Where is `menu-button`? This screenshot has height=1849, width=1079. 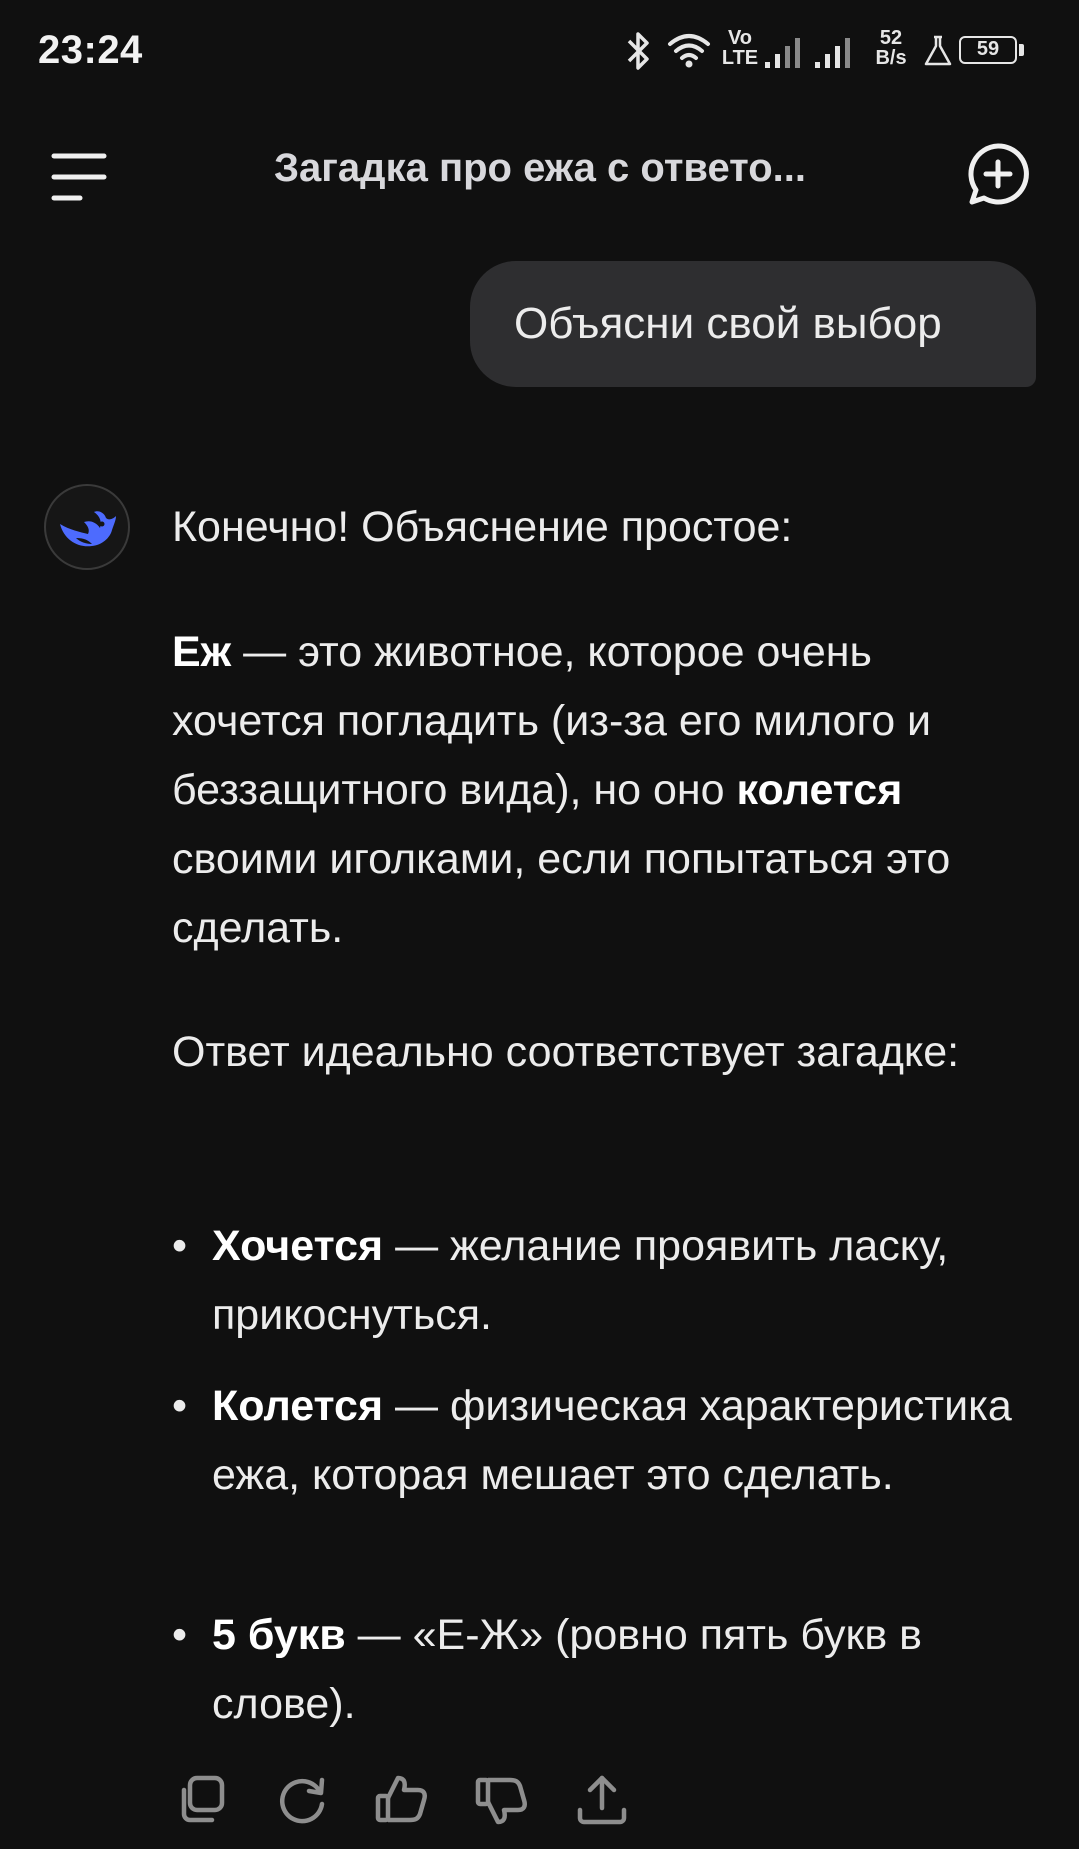
menu-button is located at coordinates (78, 177).